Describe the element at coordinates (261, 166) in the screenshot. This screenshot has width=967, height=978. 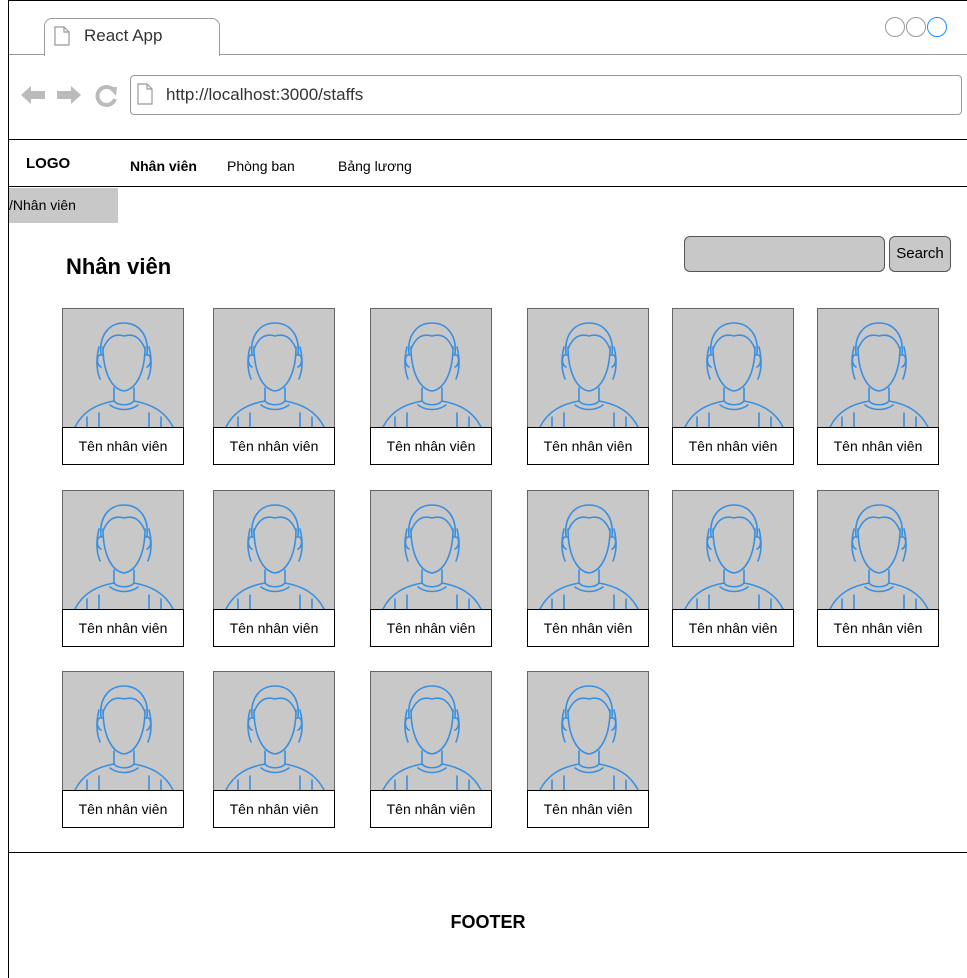
I see `nav-item-departments: Phòng ban` at that location.